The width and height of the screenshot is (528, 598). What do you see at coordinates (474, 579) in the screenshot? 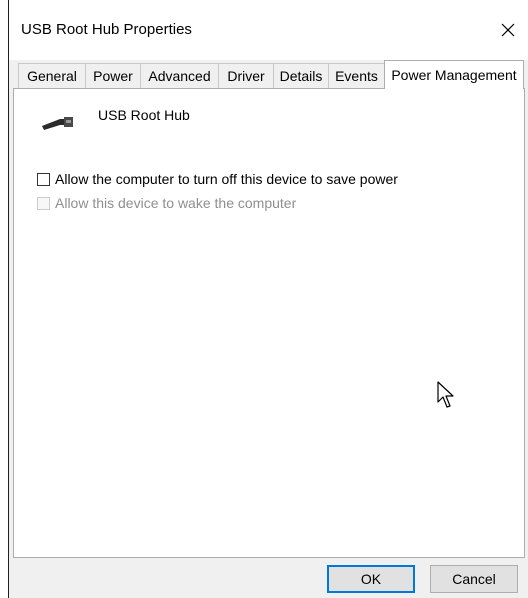
I see `cancel-button: Cancel` at bounding box center [474, 579].